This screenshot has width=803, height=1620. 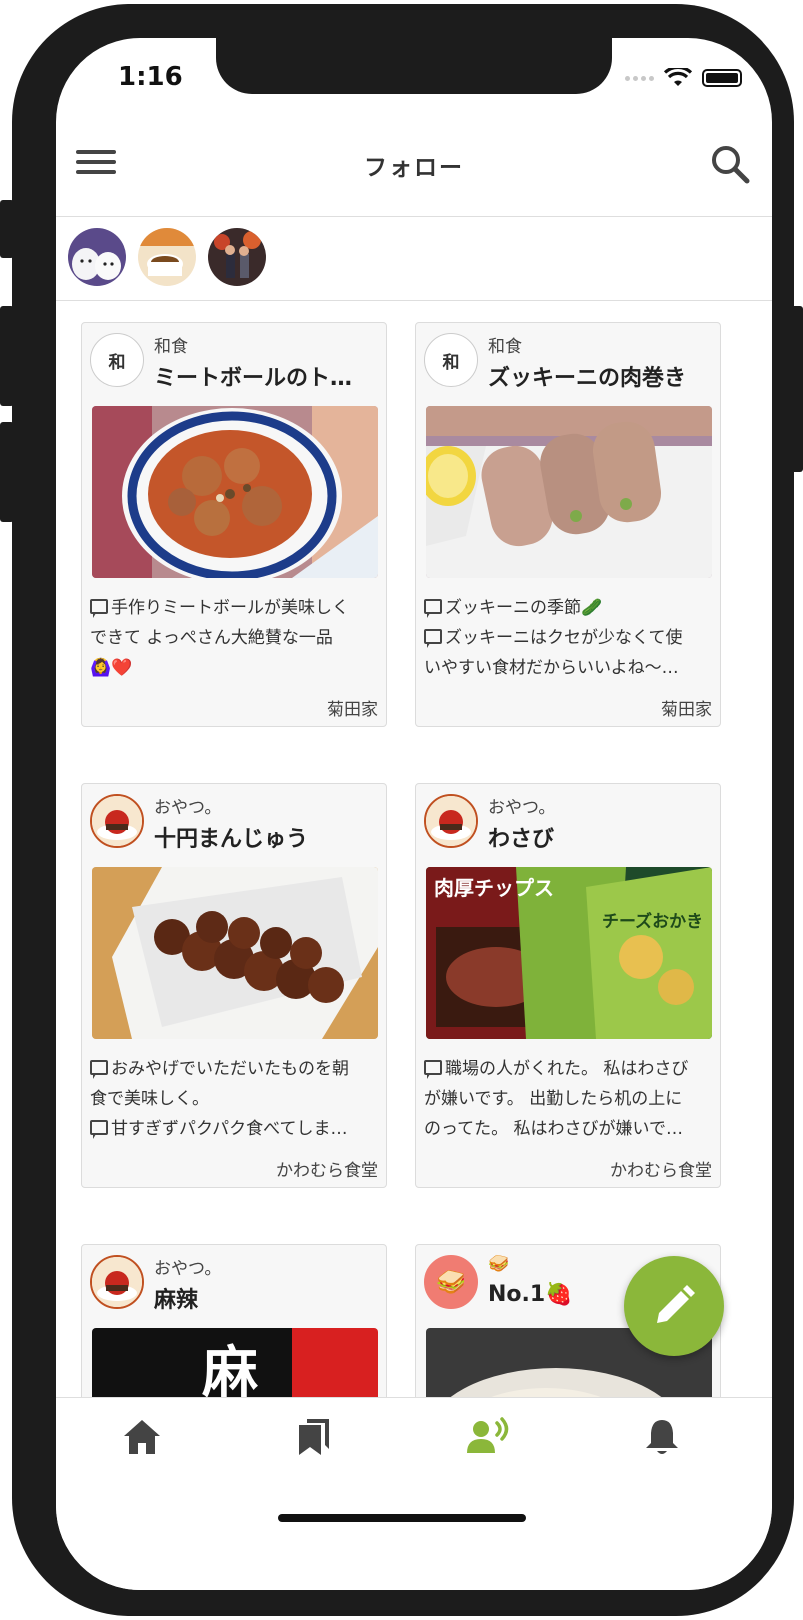 I want to click on search-icon, so click(x=731, y=165).